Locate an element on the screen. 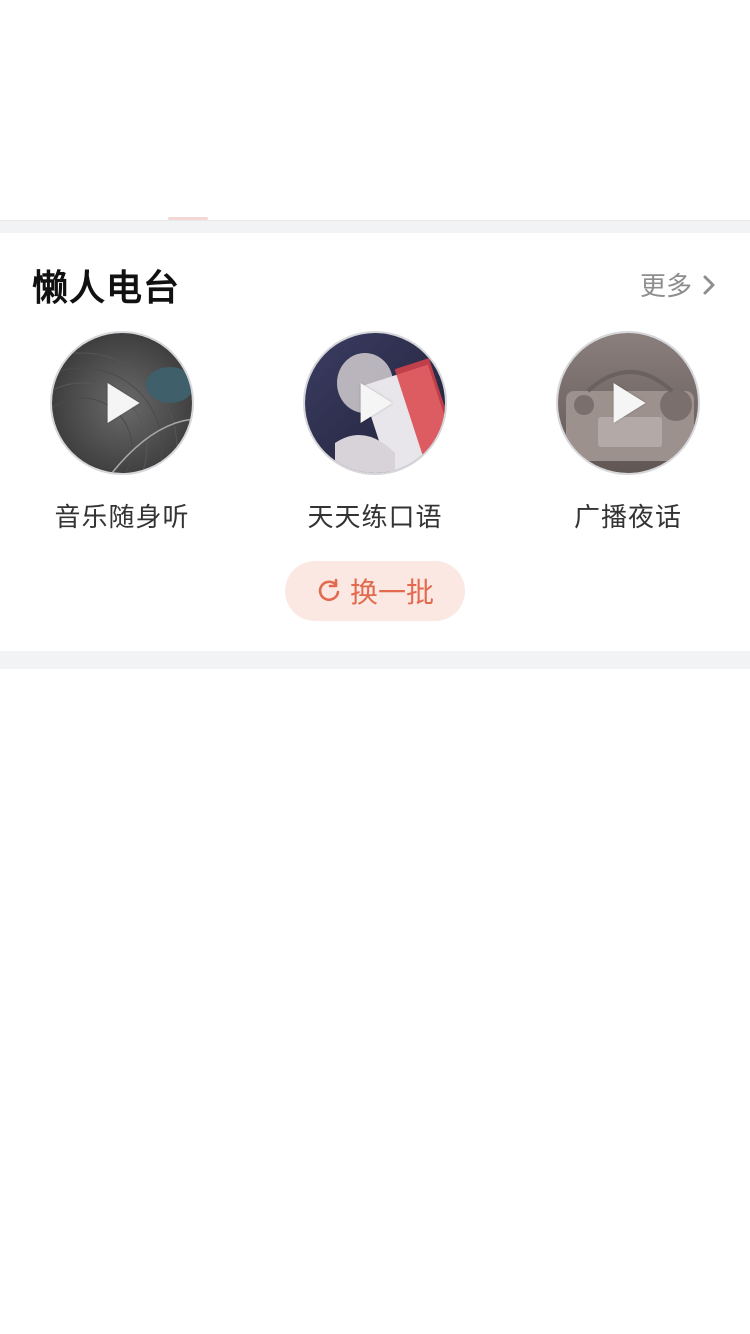 Image resolution: width=750 pixels, height=1334 pixels. refresh-button: 换一批 is located at coordinates (375, 591).